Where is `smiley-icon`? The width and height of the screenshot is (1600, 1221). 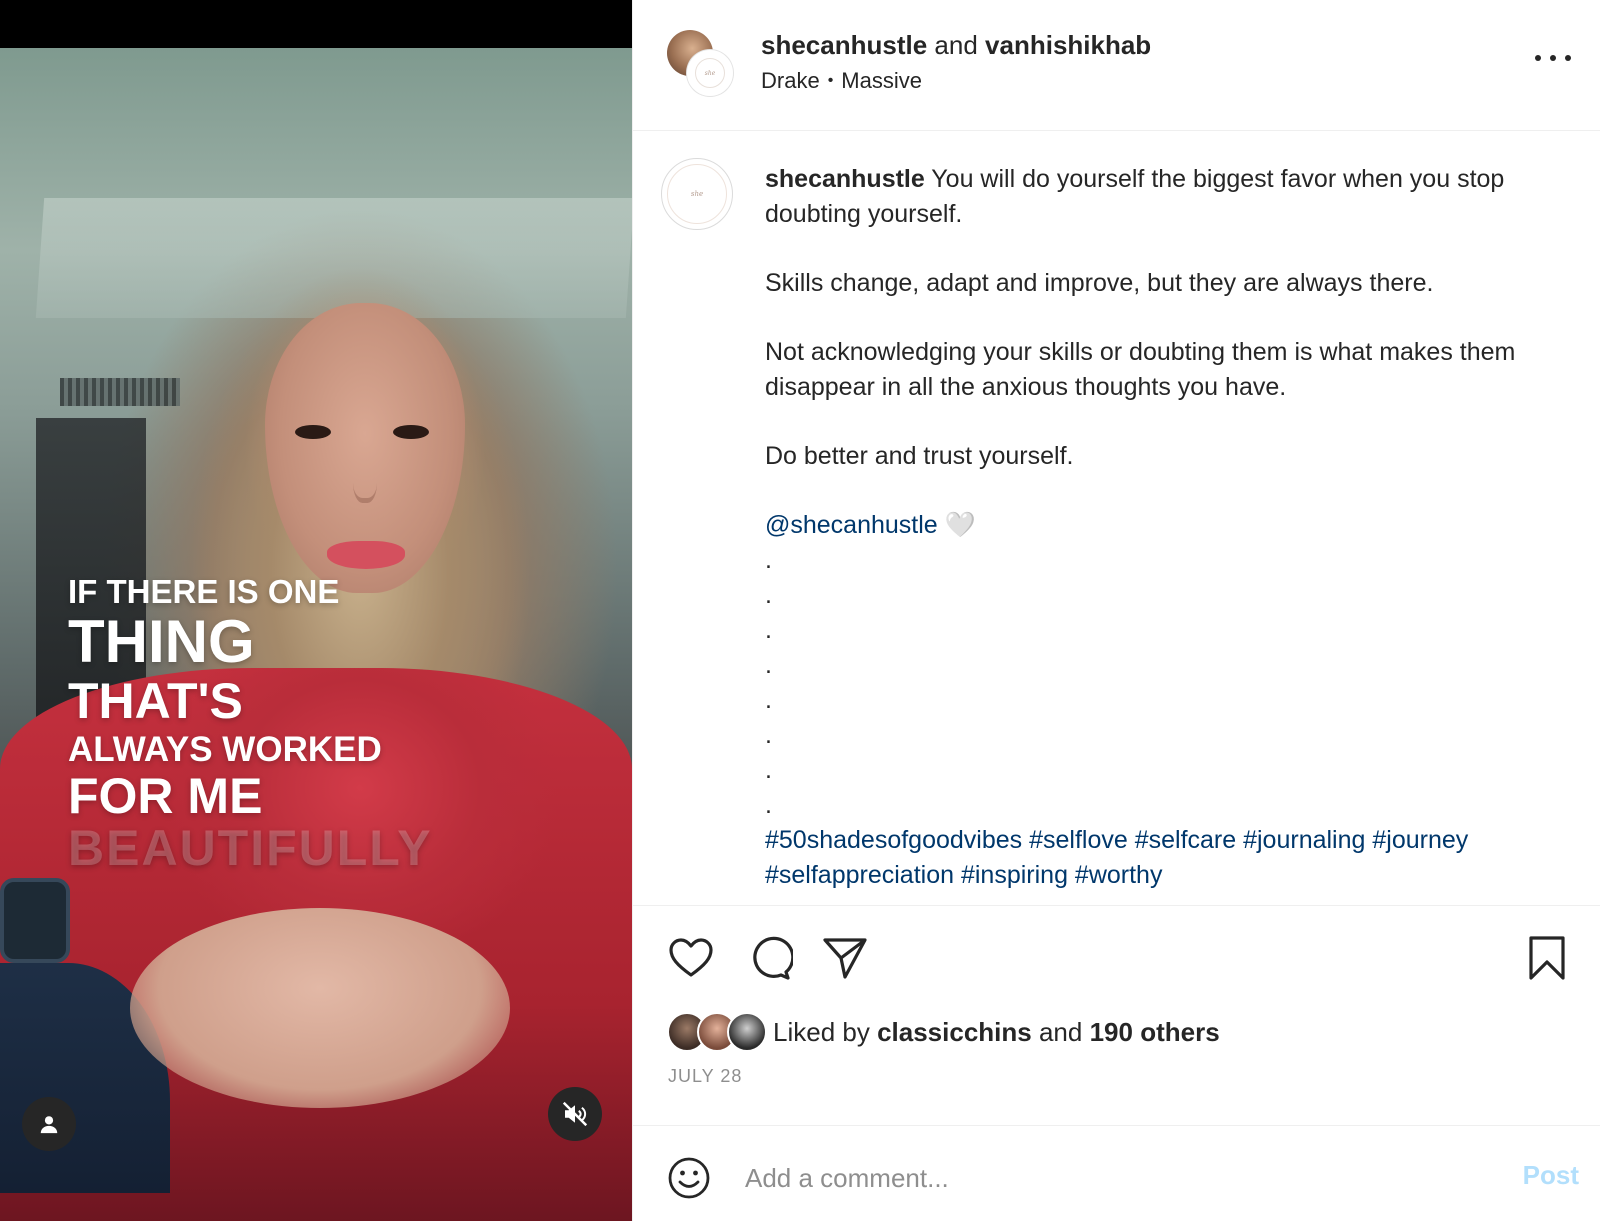
smiley-icon is located at coordinates (689, 1178).